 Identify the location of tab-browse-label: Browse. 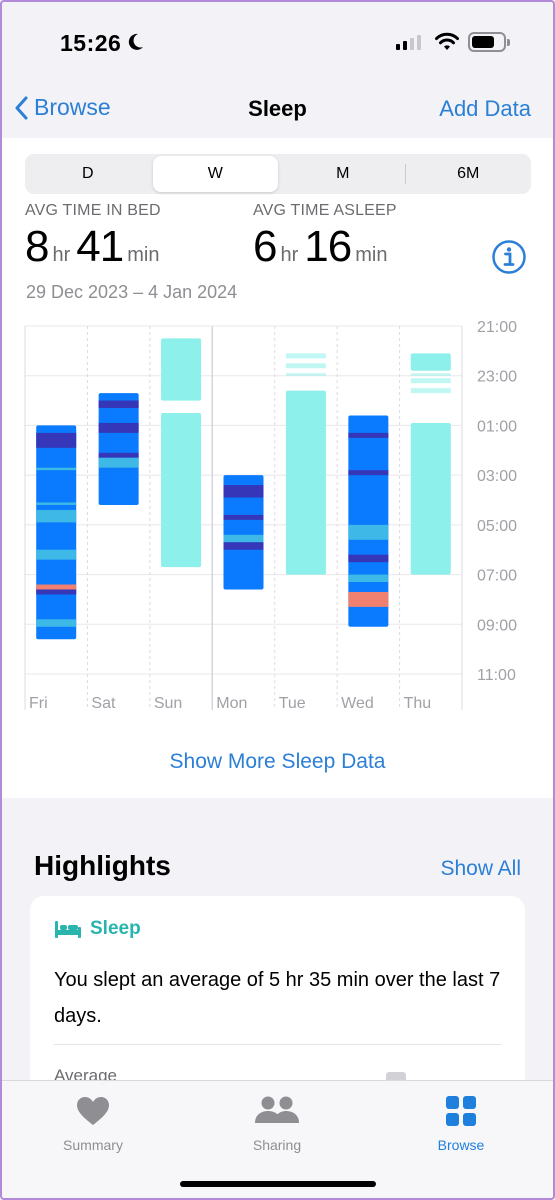
(461, 1145).